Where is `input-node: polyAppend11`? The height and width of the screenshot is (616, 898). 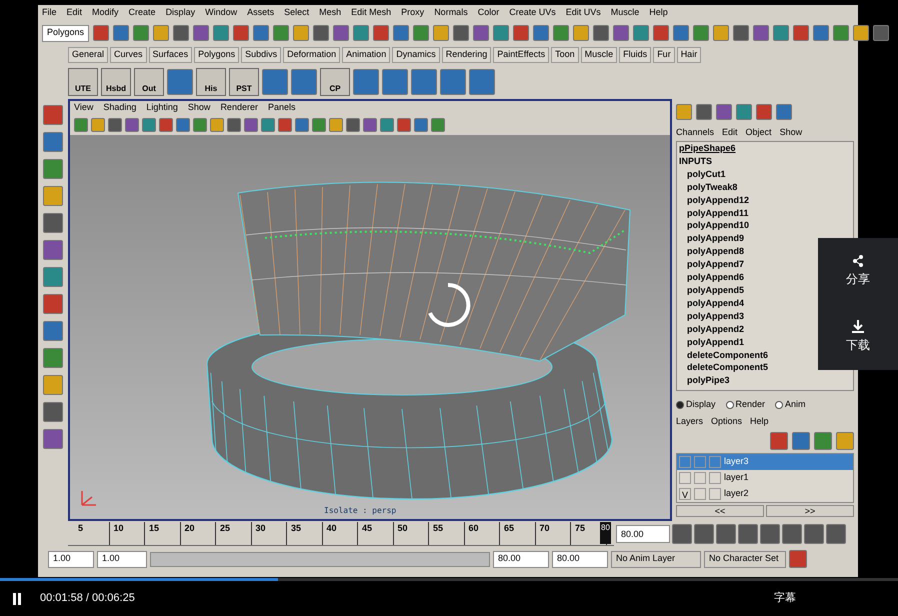 input-node: polyAppend11 is located at coordinates (718, 213).